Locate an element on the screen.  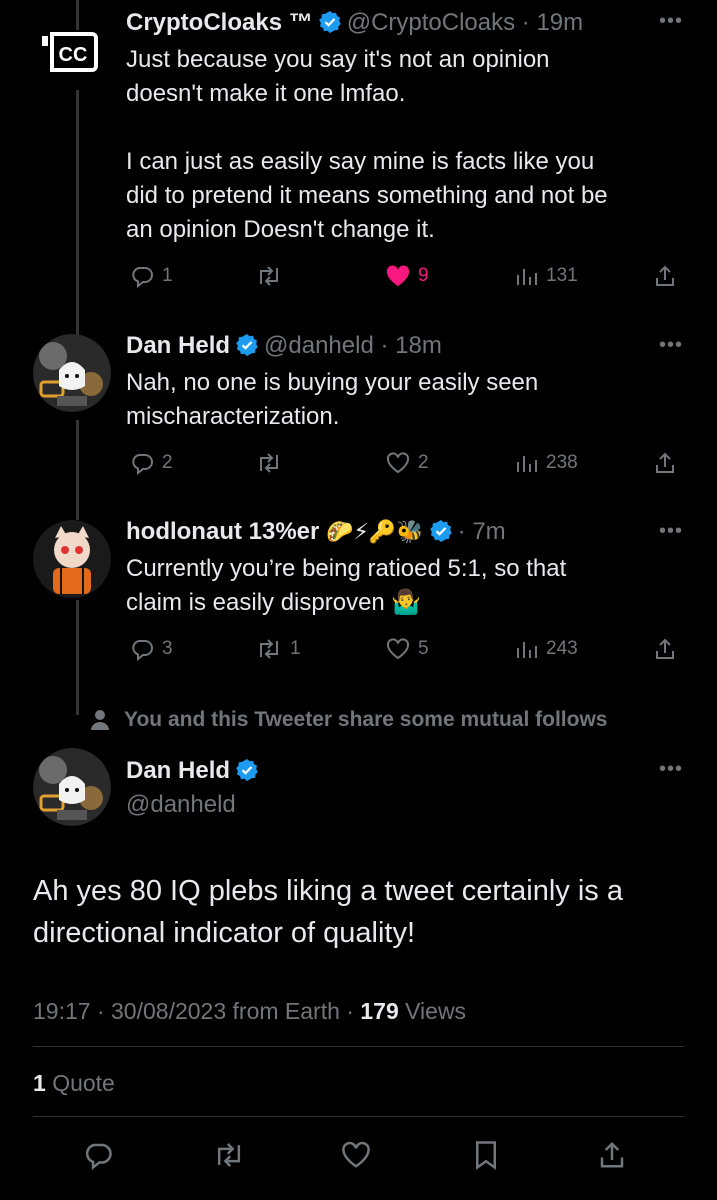
action-bar: 3 1 5 243 is located at coordinates (406, 649).